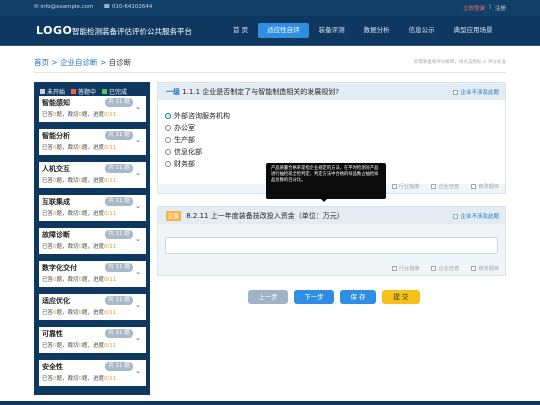  What do you see at coordinates (56, 136) in the screenshot?
I see `category-name: 智能分析` at bounding box center [56, 136].